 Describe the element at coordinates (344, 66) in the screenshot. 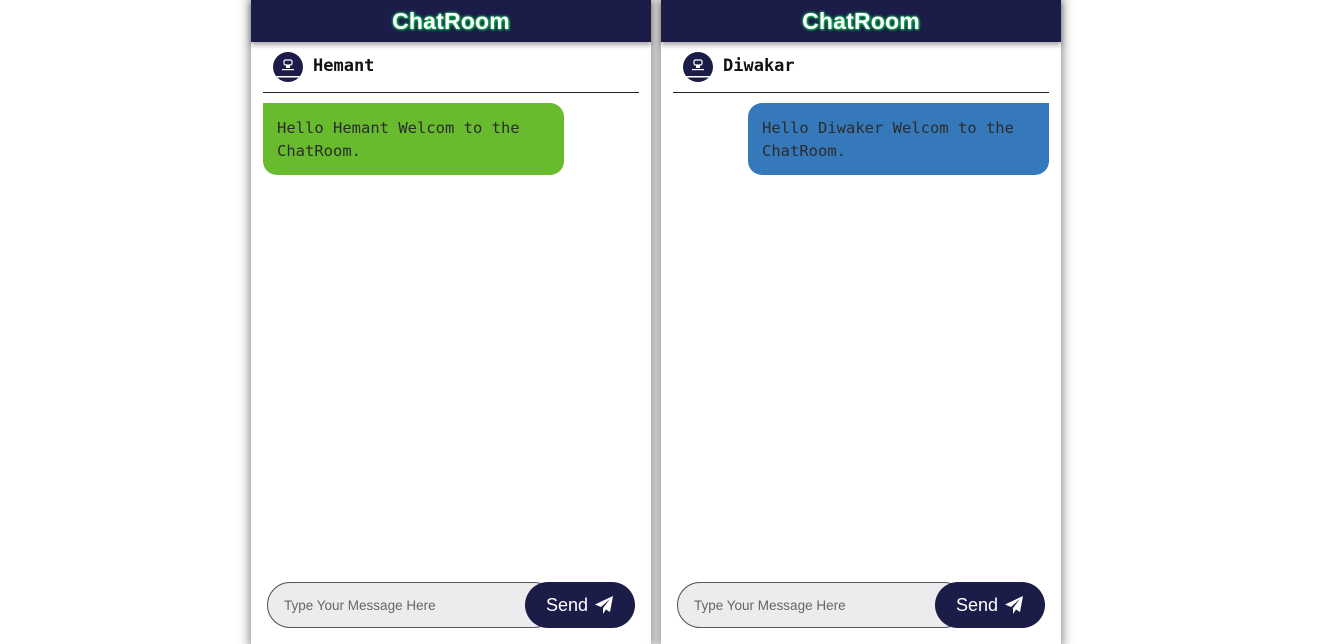

I see `user-name: Hemant` at that location.